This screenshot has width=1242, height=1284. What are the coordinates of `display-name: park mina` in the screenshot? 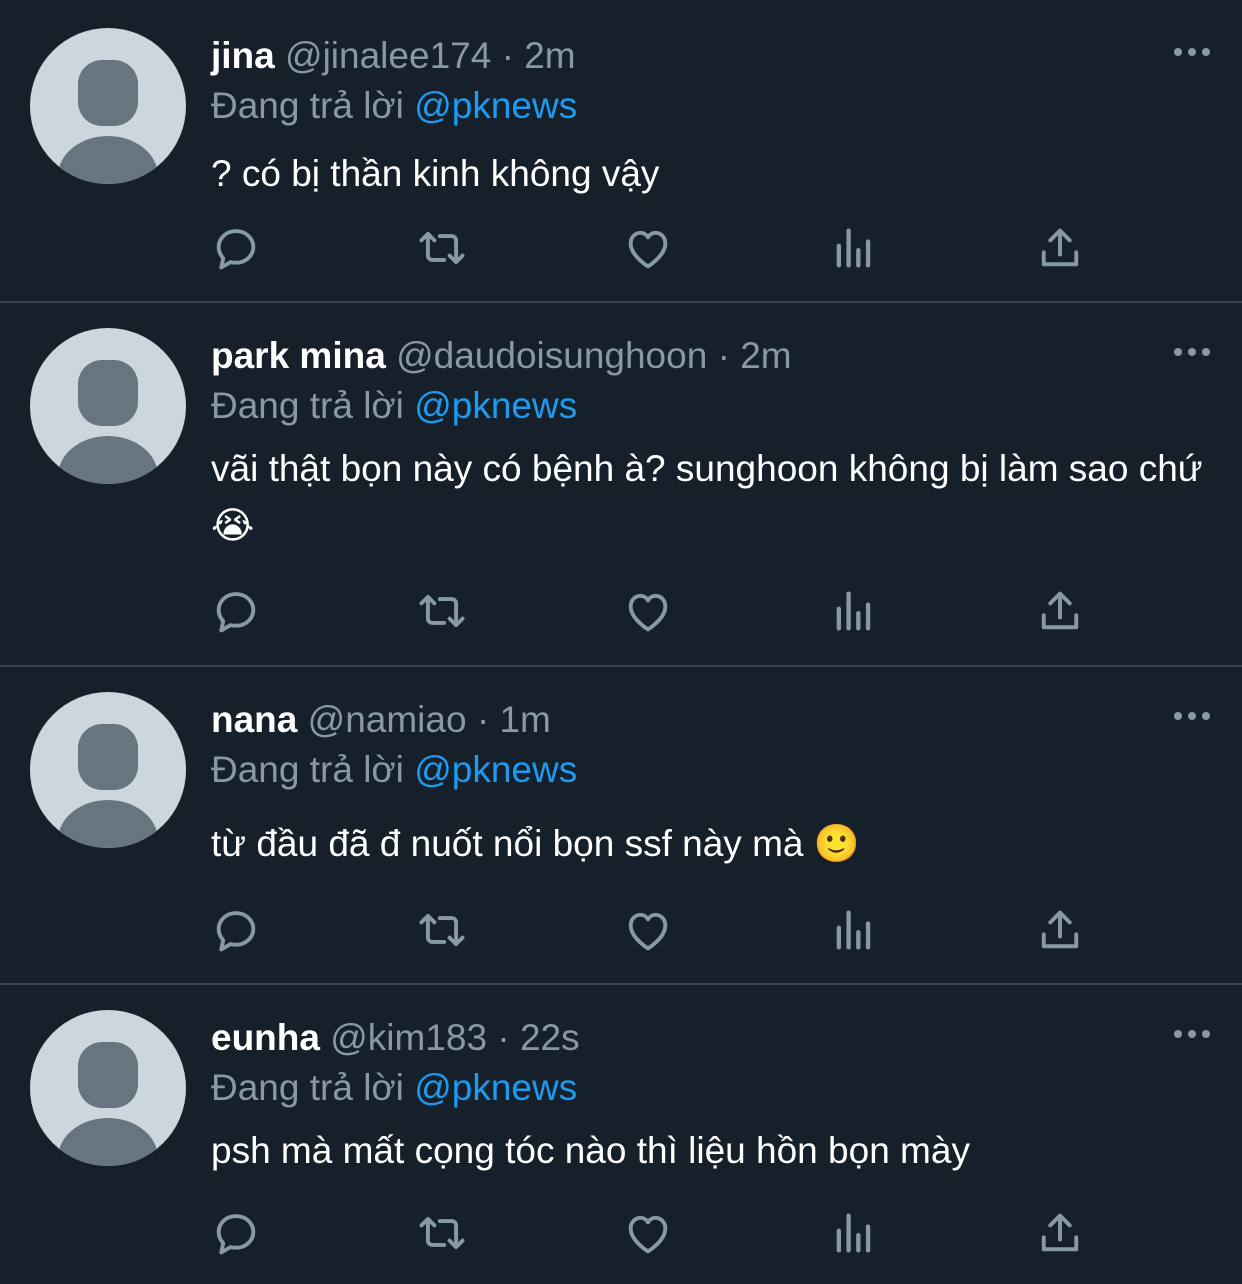 It's located at (298, 355).